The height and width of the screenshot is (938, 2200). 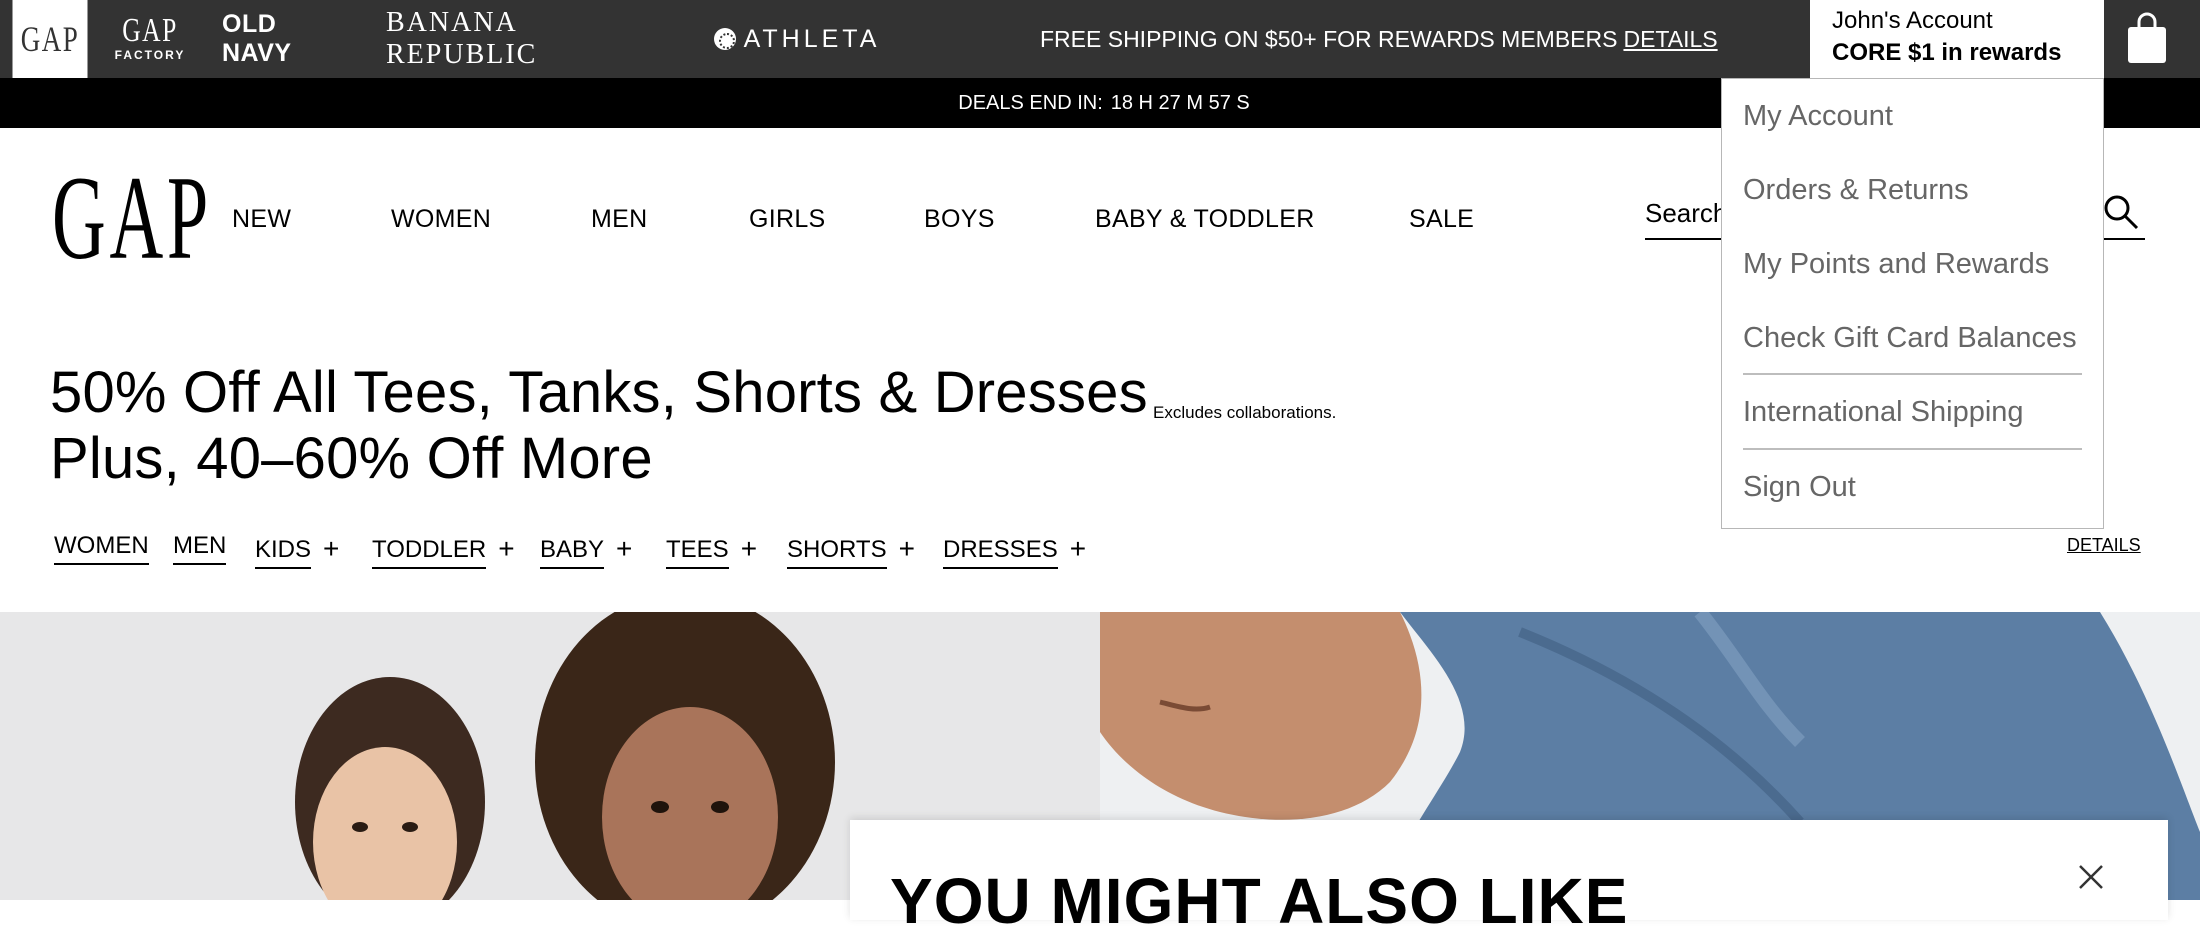 What do you see at coordinates (1912, 190) in the screenshot?
I see `menu-item-orders-returns: Orders & Returns` at bounding box center [1912, 190].